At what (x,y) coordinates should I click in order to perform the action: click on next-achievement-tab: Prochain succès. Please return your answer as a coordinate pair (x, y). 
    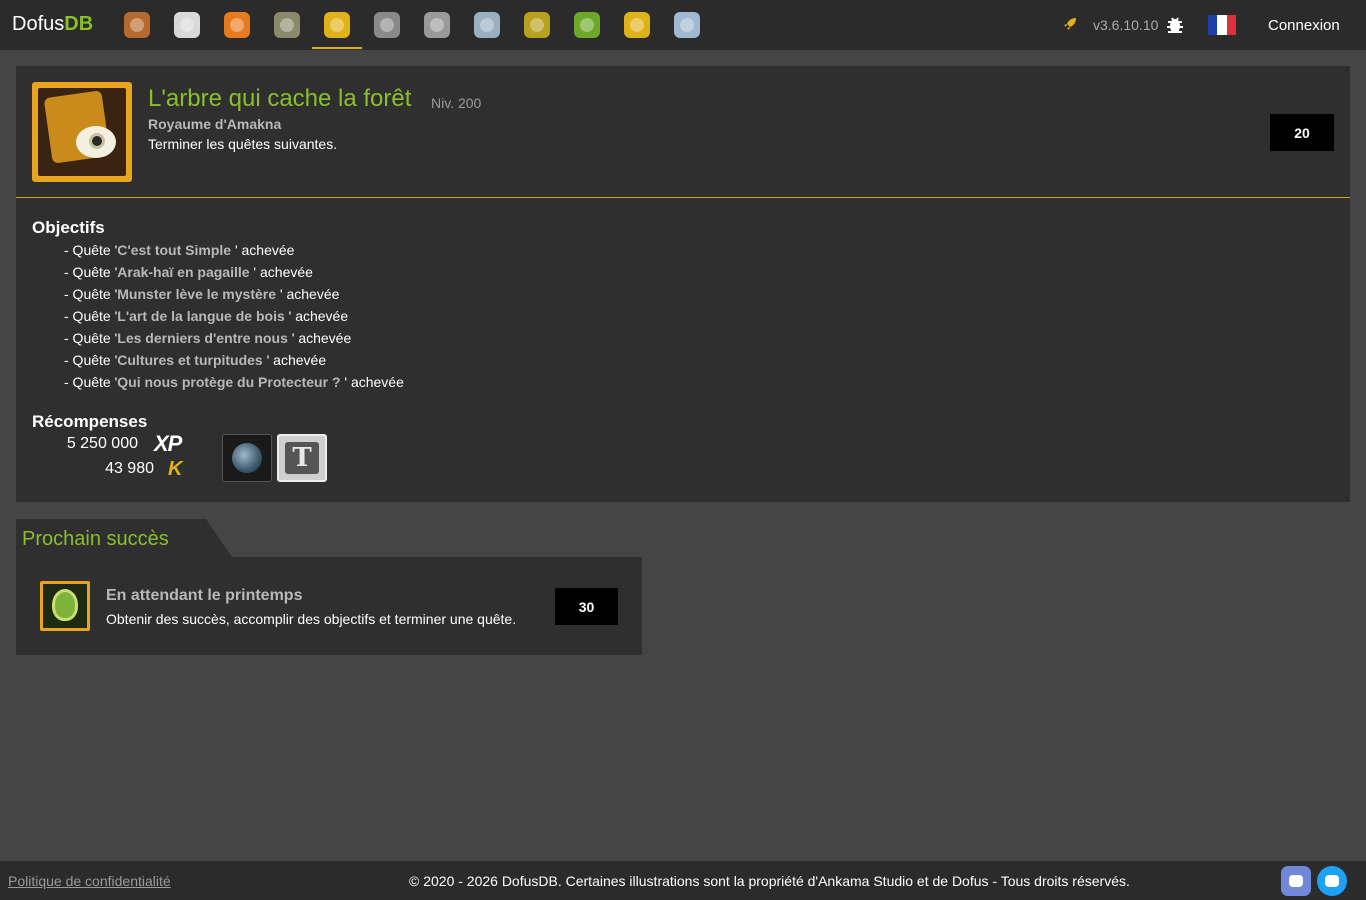
    Looking at the image, I should click on (124, 538).